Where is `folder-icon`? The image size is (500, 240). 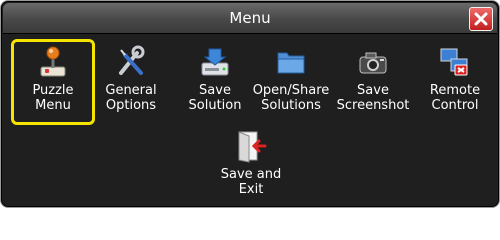 folder-icon is located at coordinates (291, 63).